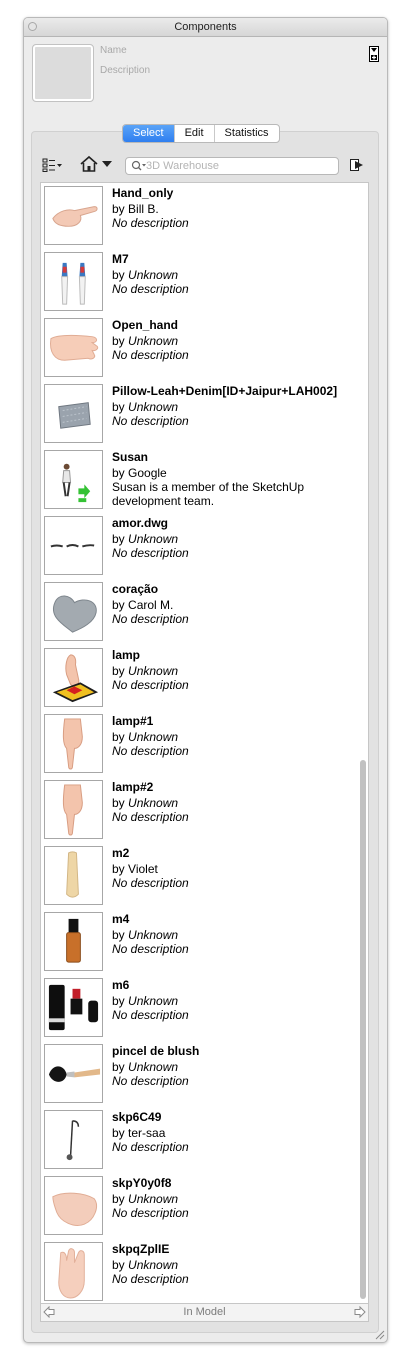 Image resolution: width=411 pixels, height=1370 pixels. What do you see at coordinates (73, 347) in the screenshot?
I see `open-hand-icon` at bounding box center [73, 347].